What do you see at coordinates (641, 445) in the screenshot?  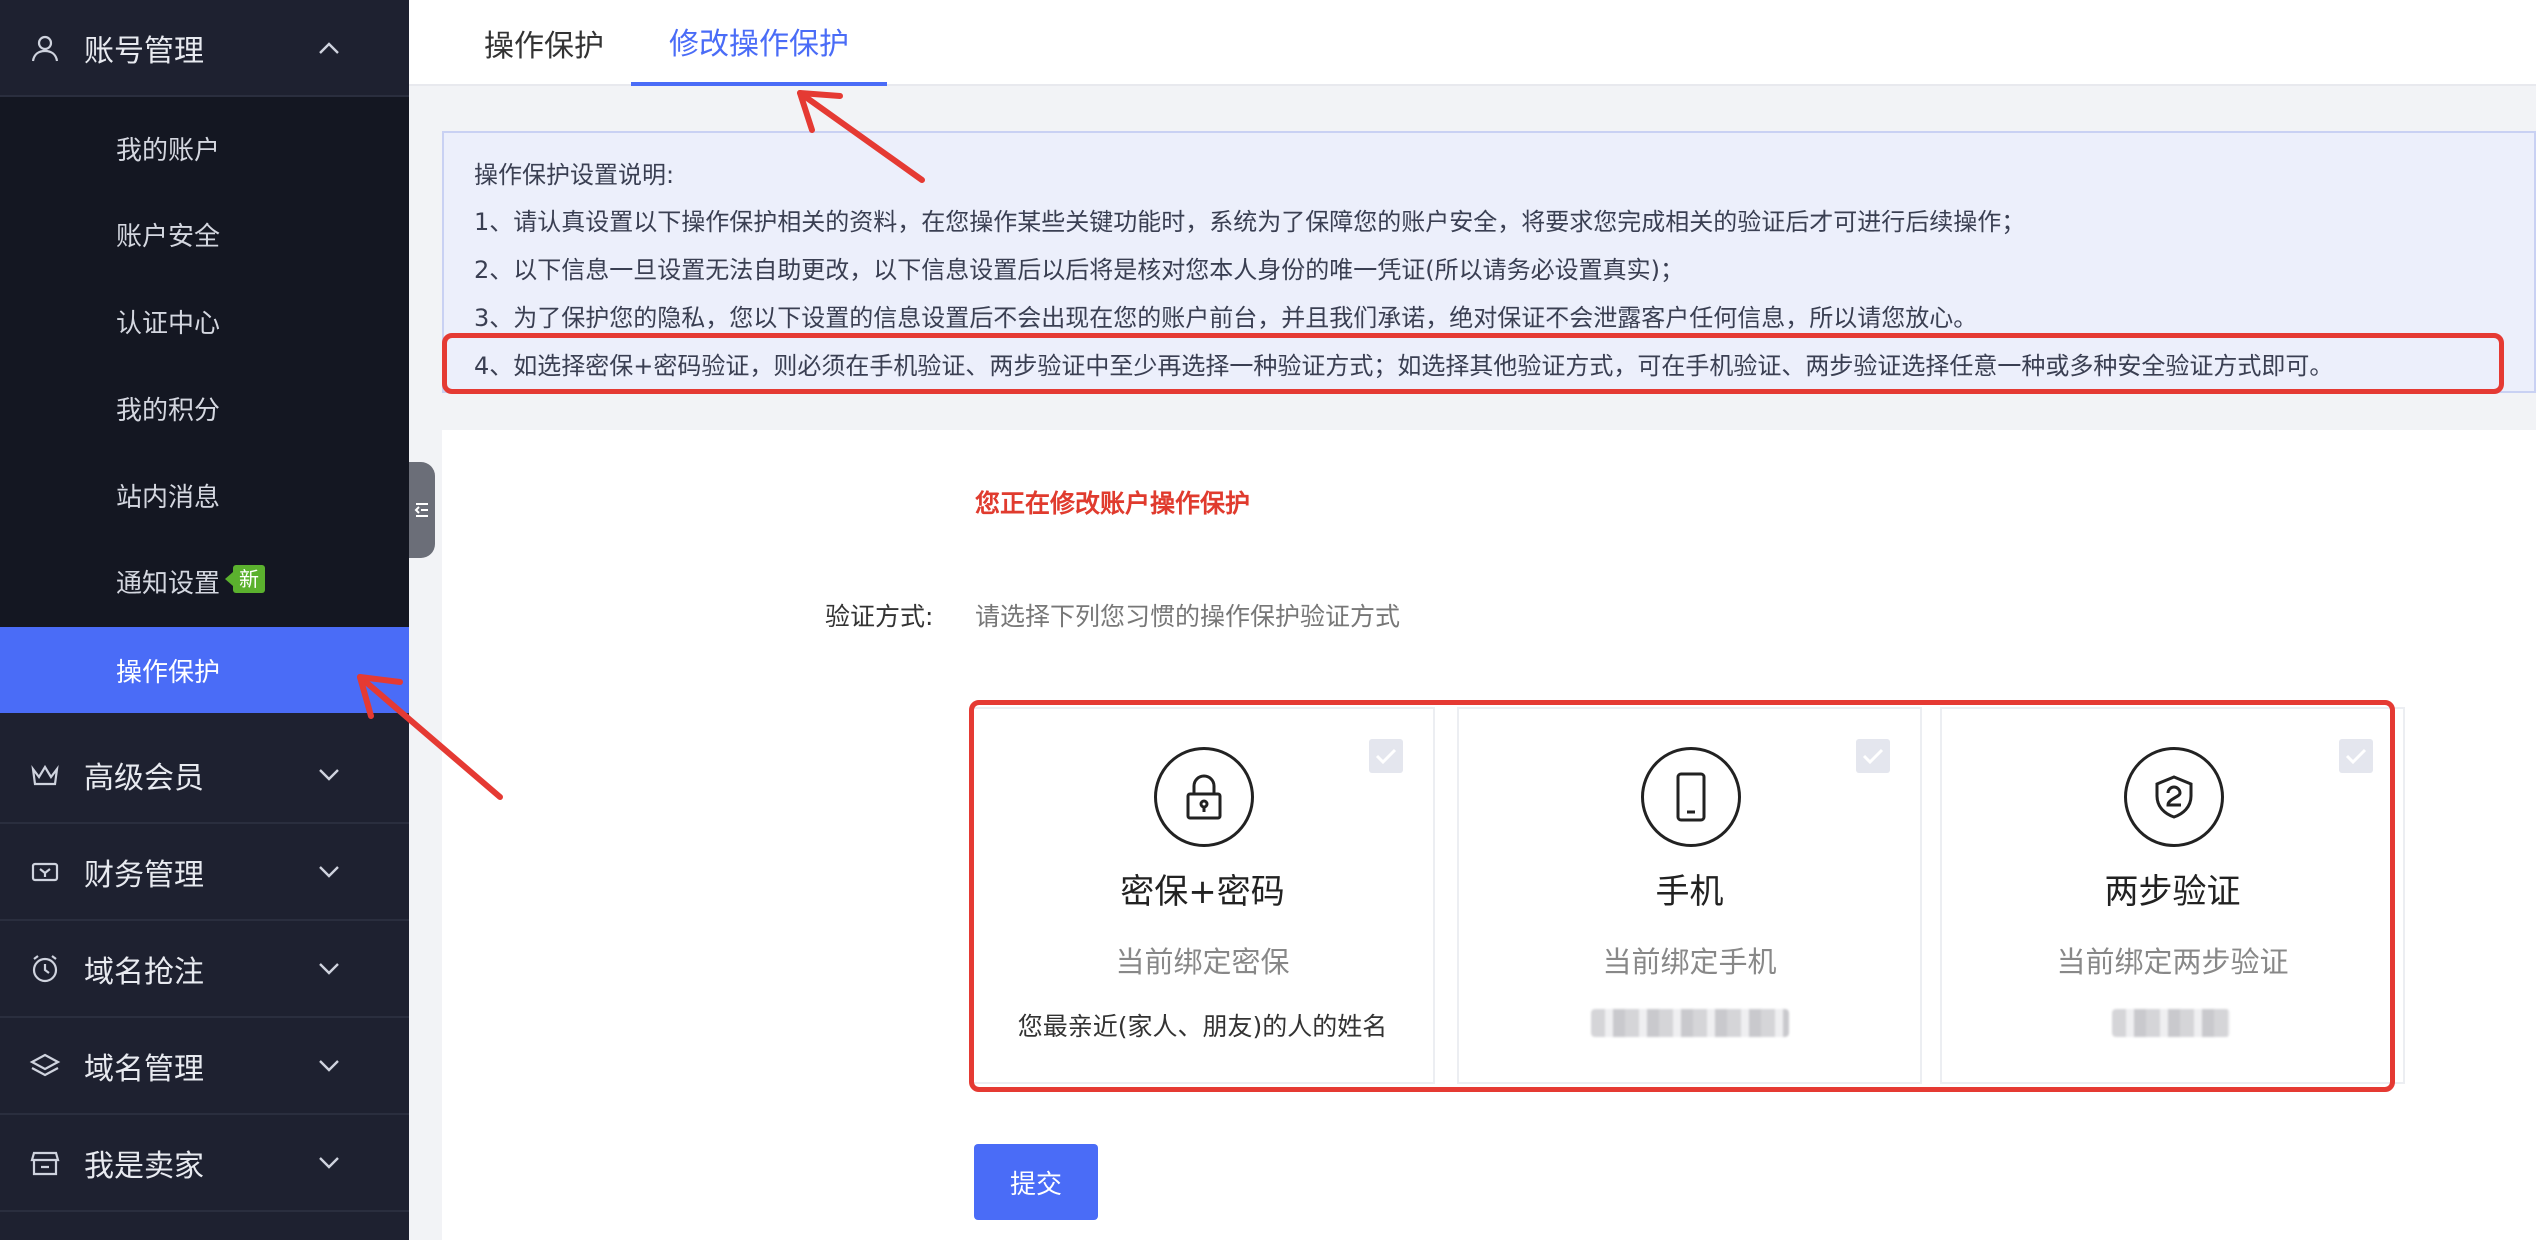 I see `annotation-arrows` at bounding box center [641, 445].